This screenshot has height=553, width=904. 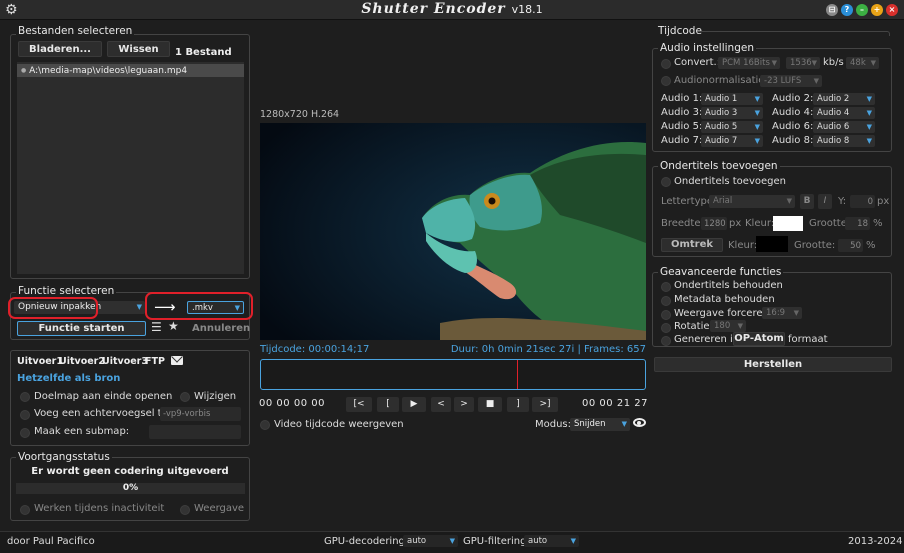 What do you see at coordinates (847, 10) in the screenshot?
I see `help-icon: ?` at bounding box center [847, 10].